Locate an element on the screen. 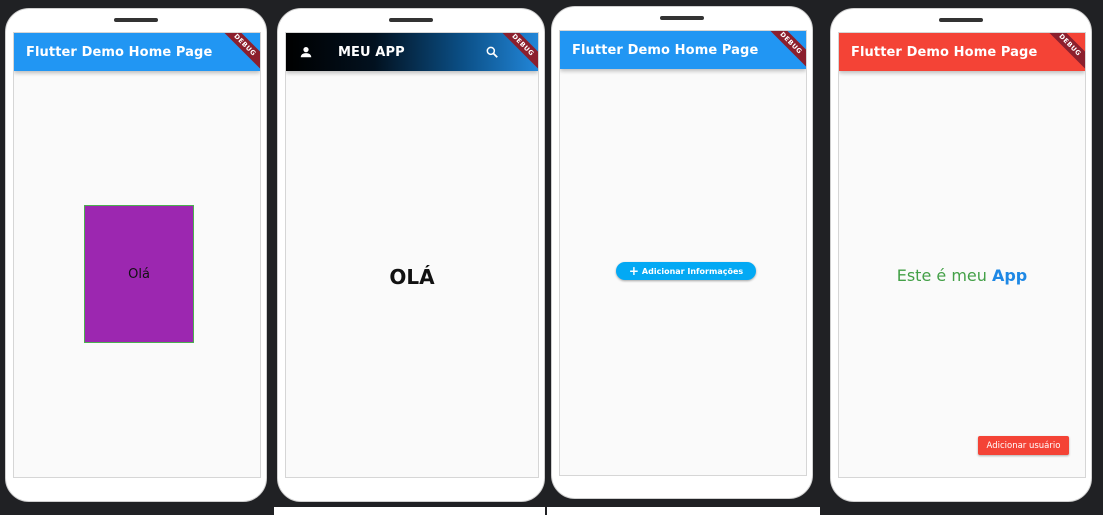  purple-container: Olá is located at coordinates (139, 274).